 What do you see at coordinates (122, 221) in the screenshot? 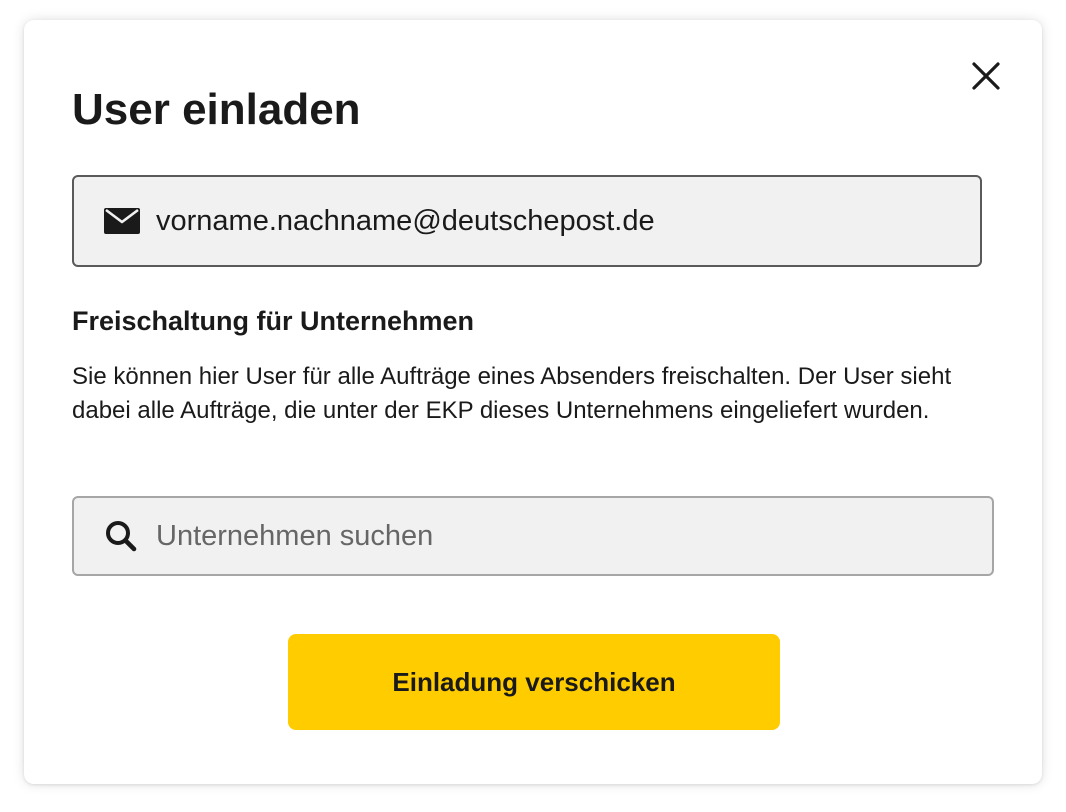
I see `mail-icon` at bounding box center [122, 221].